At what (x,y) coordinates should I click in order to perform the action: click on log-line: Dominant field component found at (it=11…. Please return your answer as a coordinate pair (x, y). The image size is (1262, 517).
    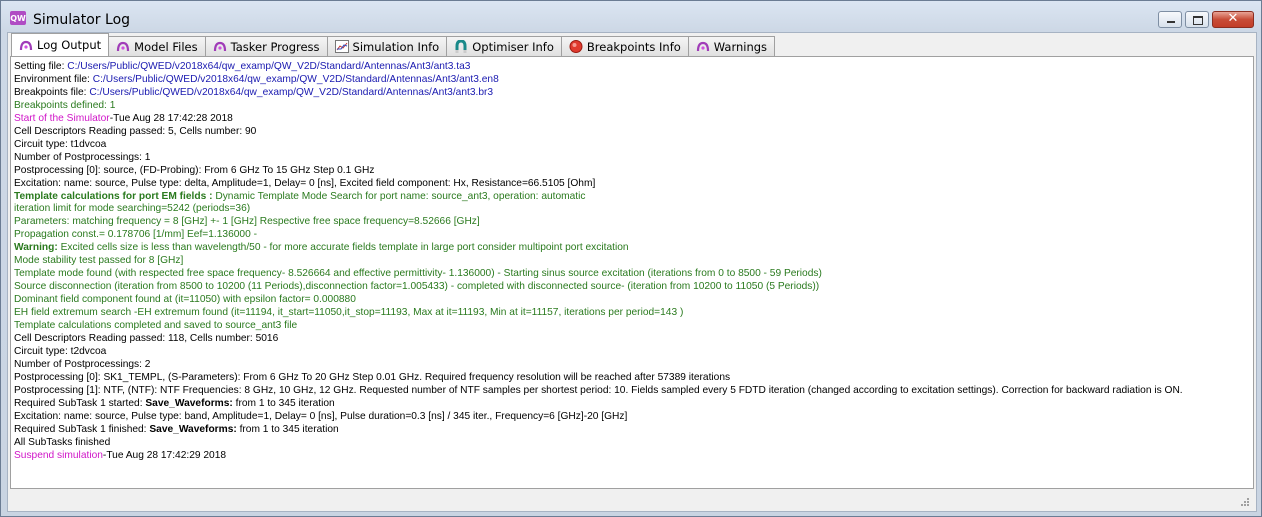
    Looking at the image, I should click on (185, 300).